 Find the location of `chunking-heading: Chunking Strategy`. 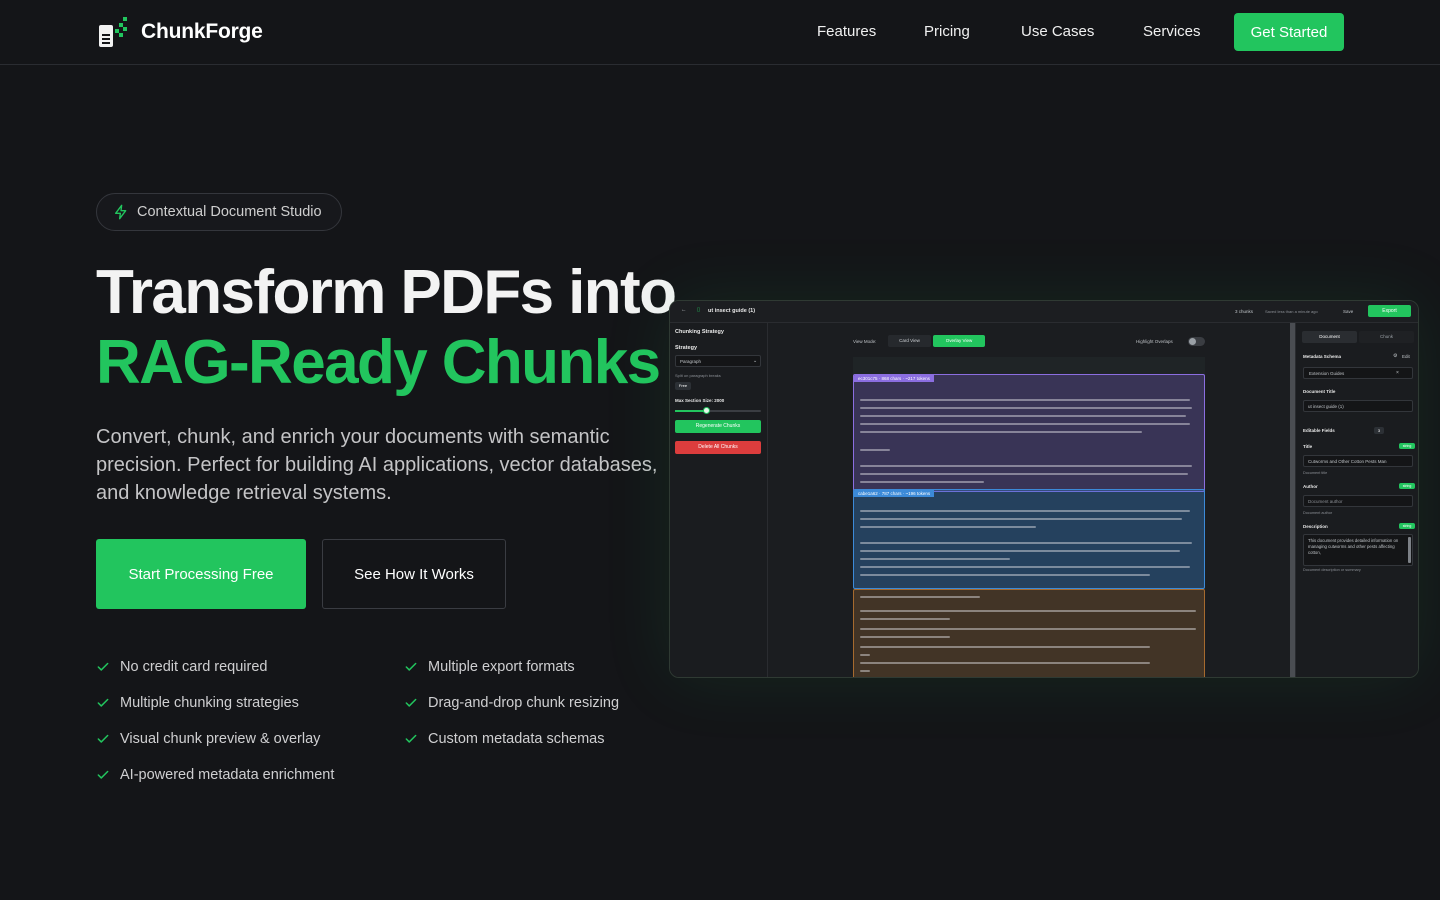

chunking-heading: Chunking Strategy is located at coordinates (699, 332).